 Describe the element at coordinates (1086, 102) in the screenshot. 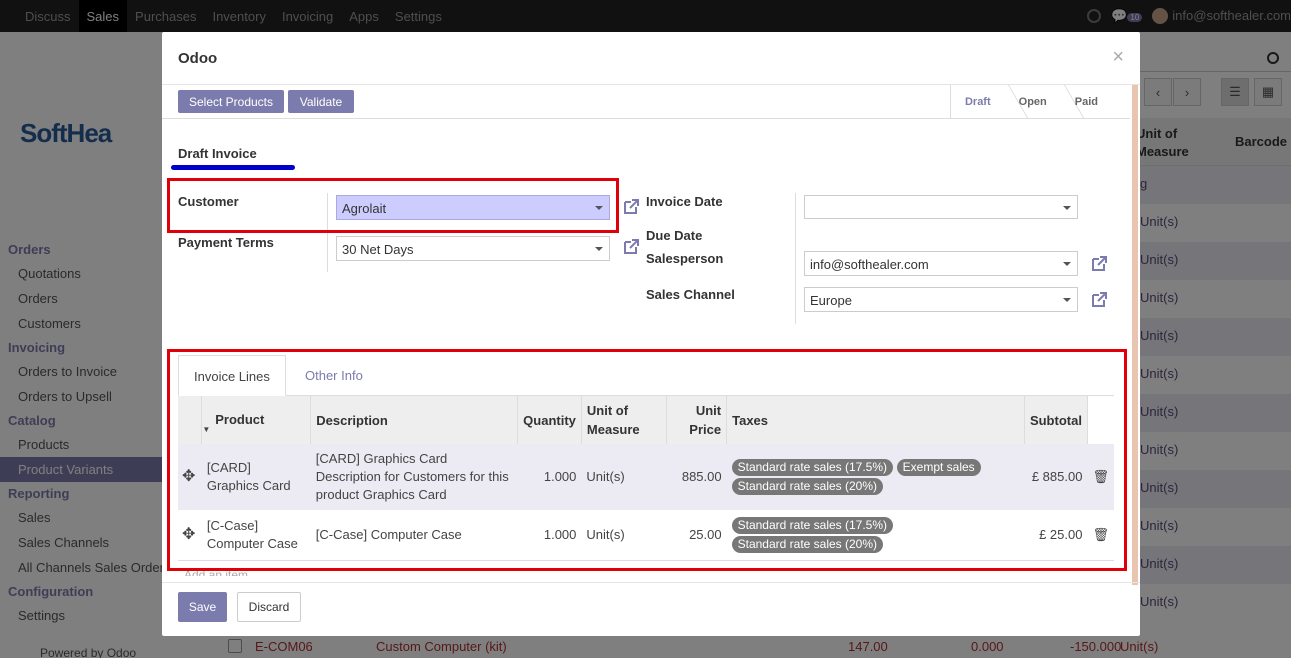

I see `state-paid: Paid` at that location.